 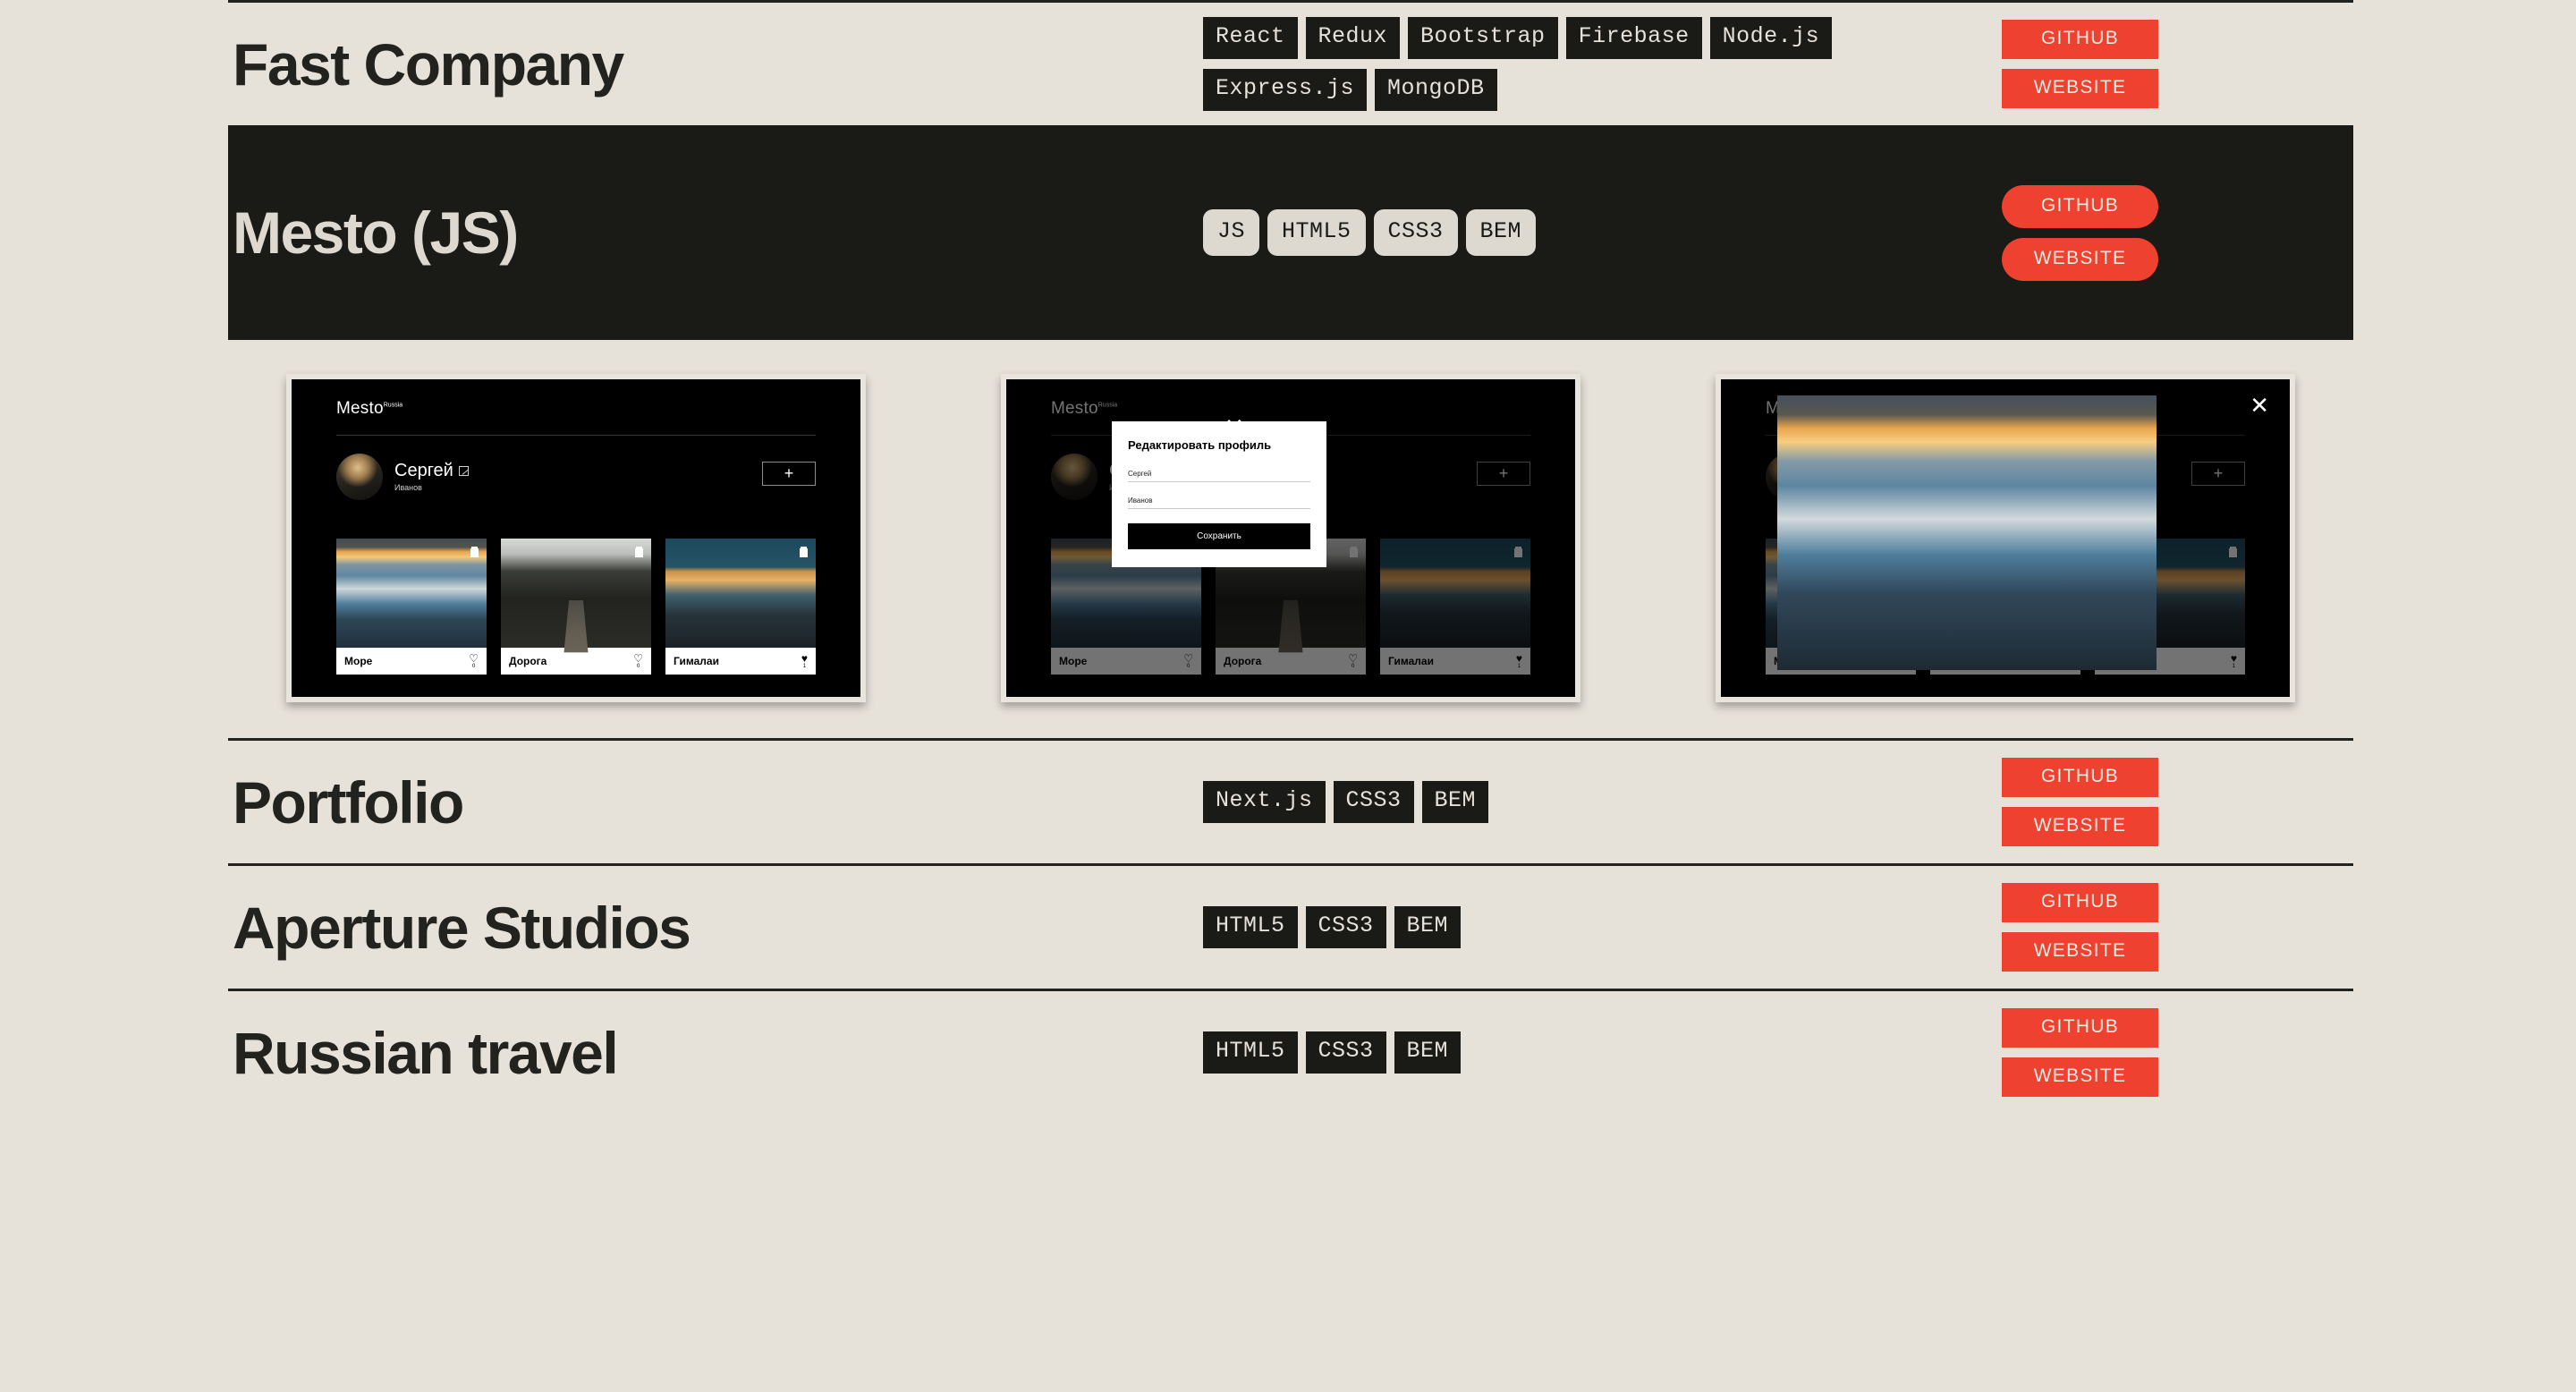 I want to click on card-title: Море, so click(x=358, y=661).